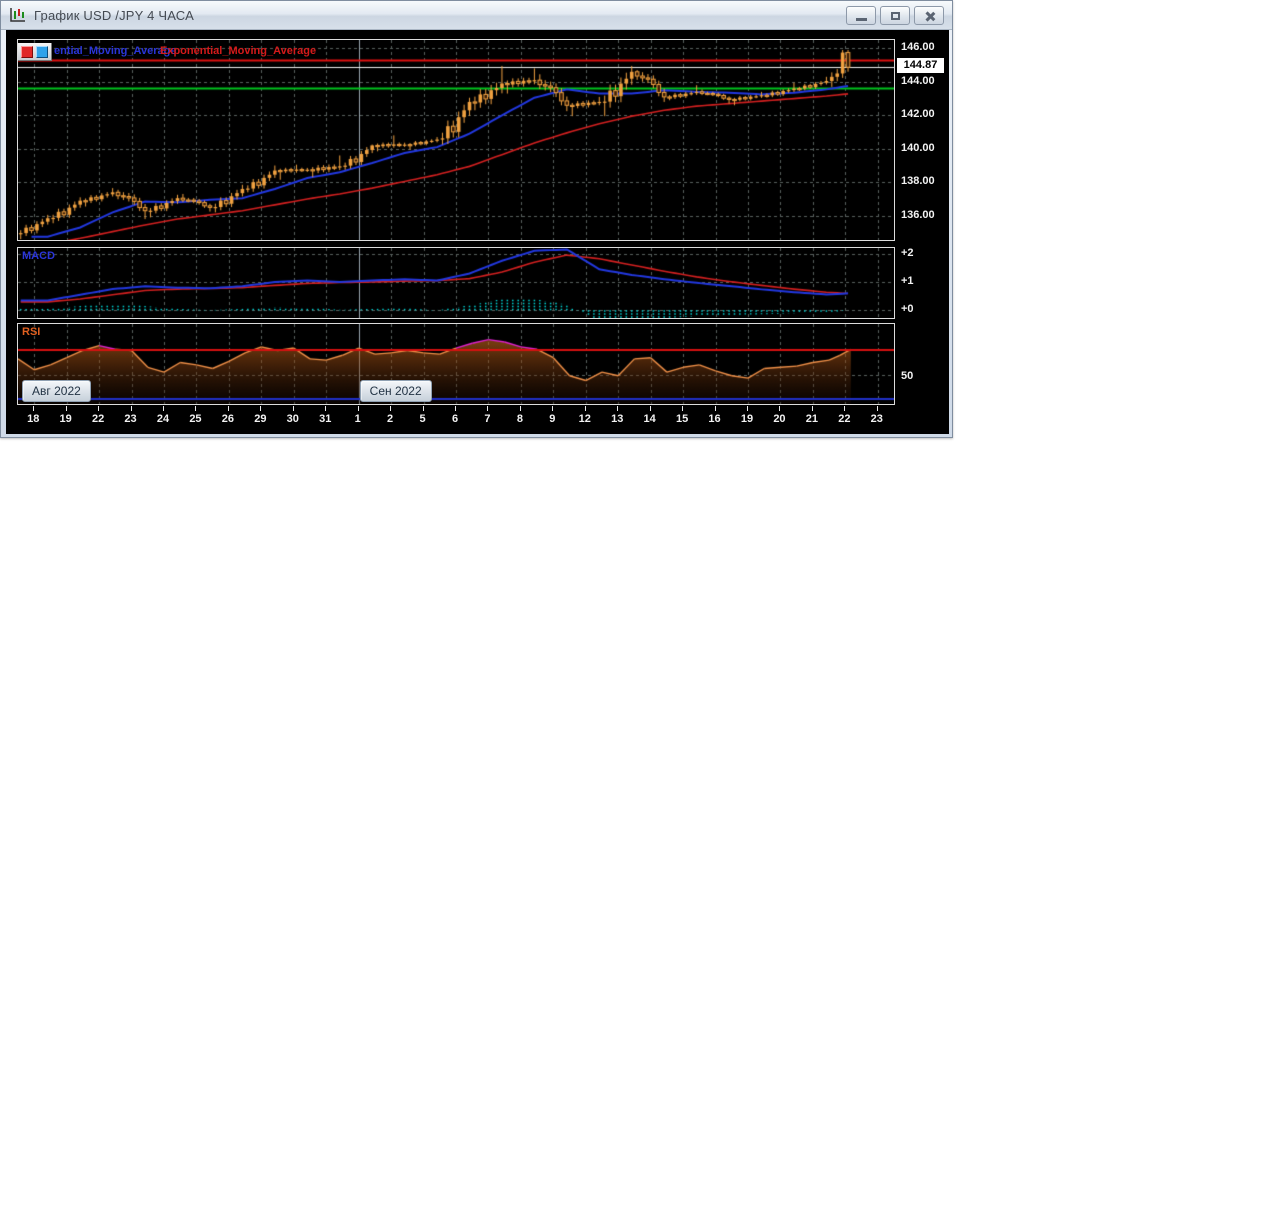  I want to click on date-tick-label: 8, so click(519, 419).